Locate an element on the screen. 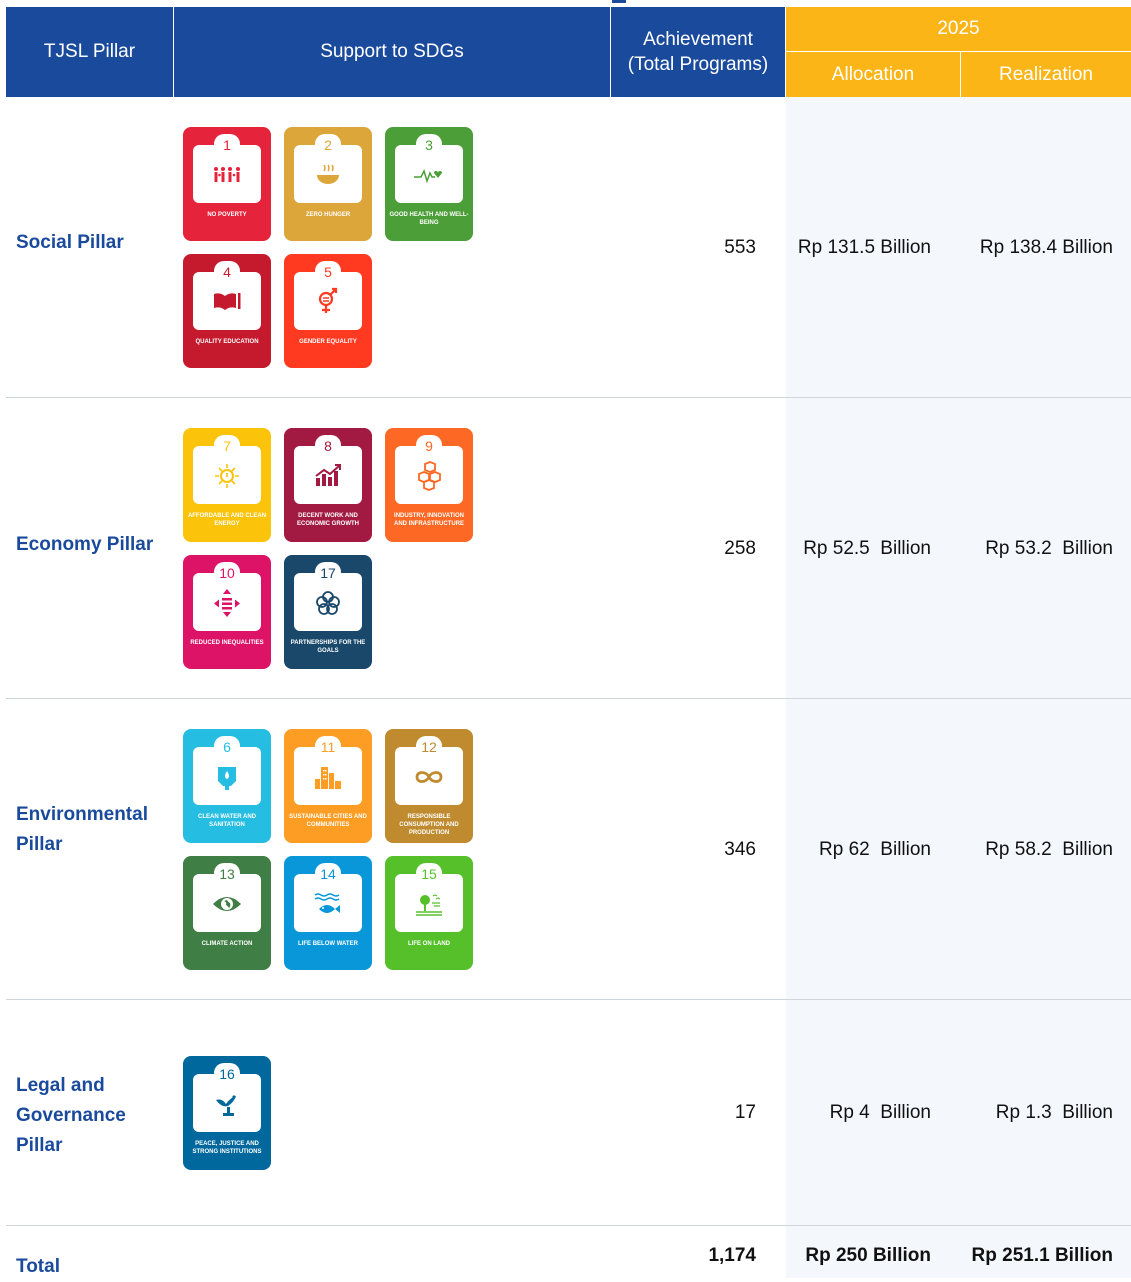  pillar-social: Social Pillar is located at coordinates (70, 242).